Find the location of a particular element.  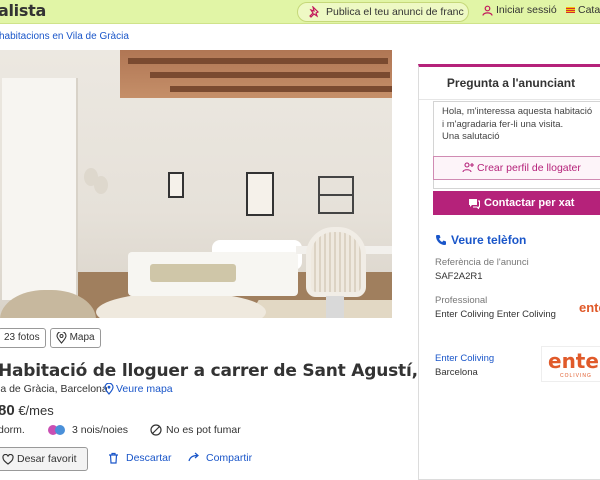

save-favorite-button: Desar favorit is located at coordinates (44, 459).